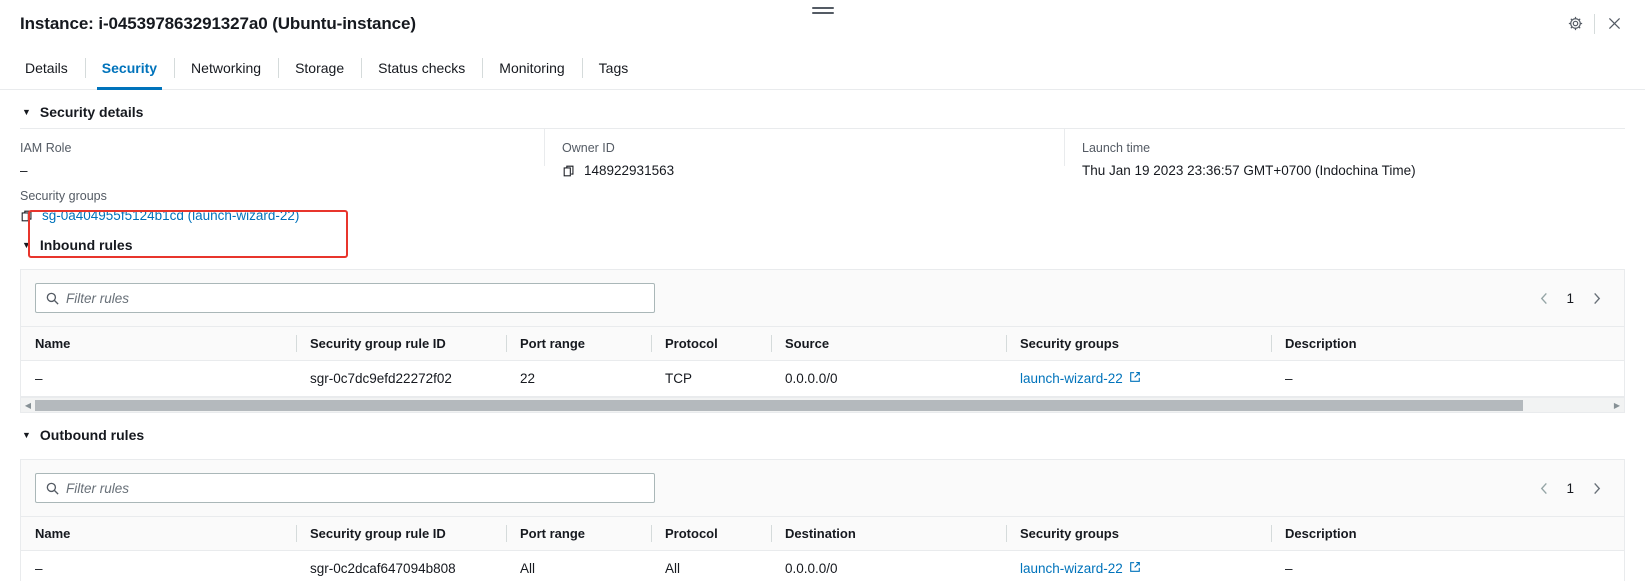  I want to click on inbound-rules-section-toggle: ▼ Inbound rules, so click(822, 242).